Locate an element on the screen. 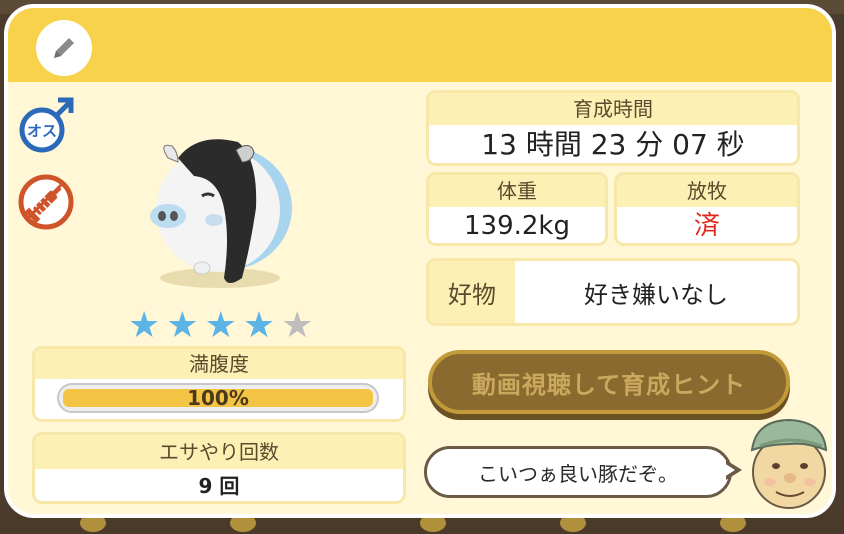 Image resolution: width=844 pixels, height=534 pixels. fullness-card: 満腹度 100% is located at coordinates (219, 384).